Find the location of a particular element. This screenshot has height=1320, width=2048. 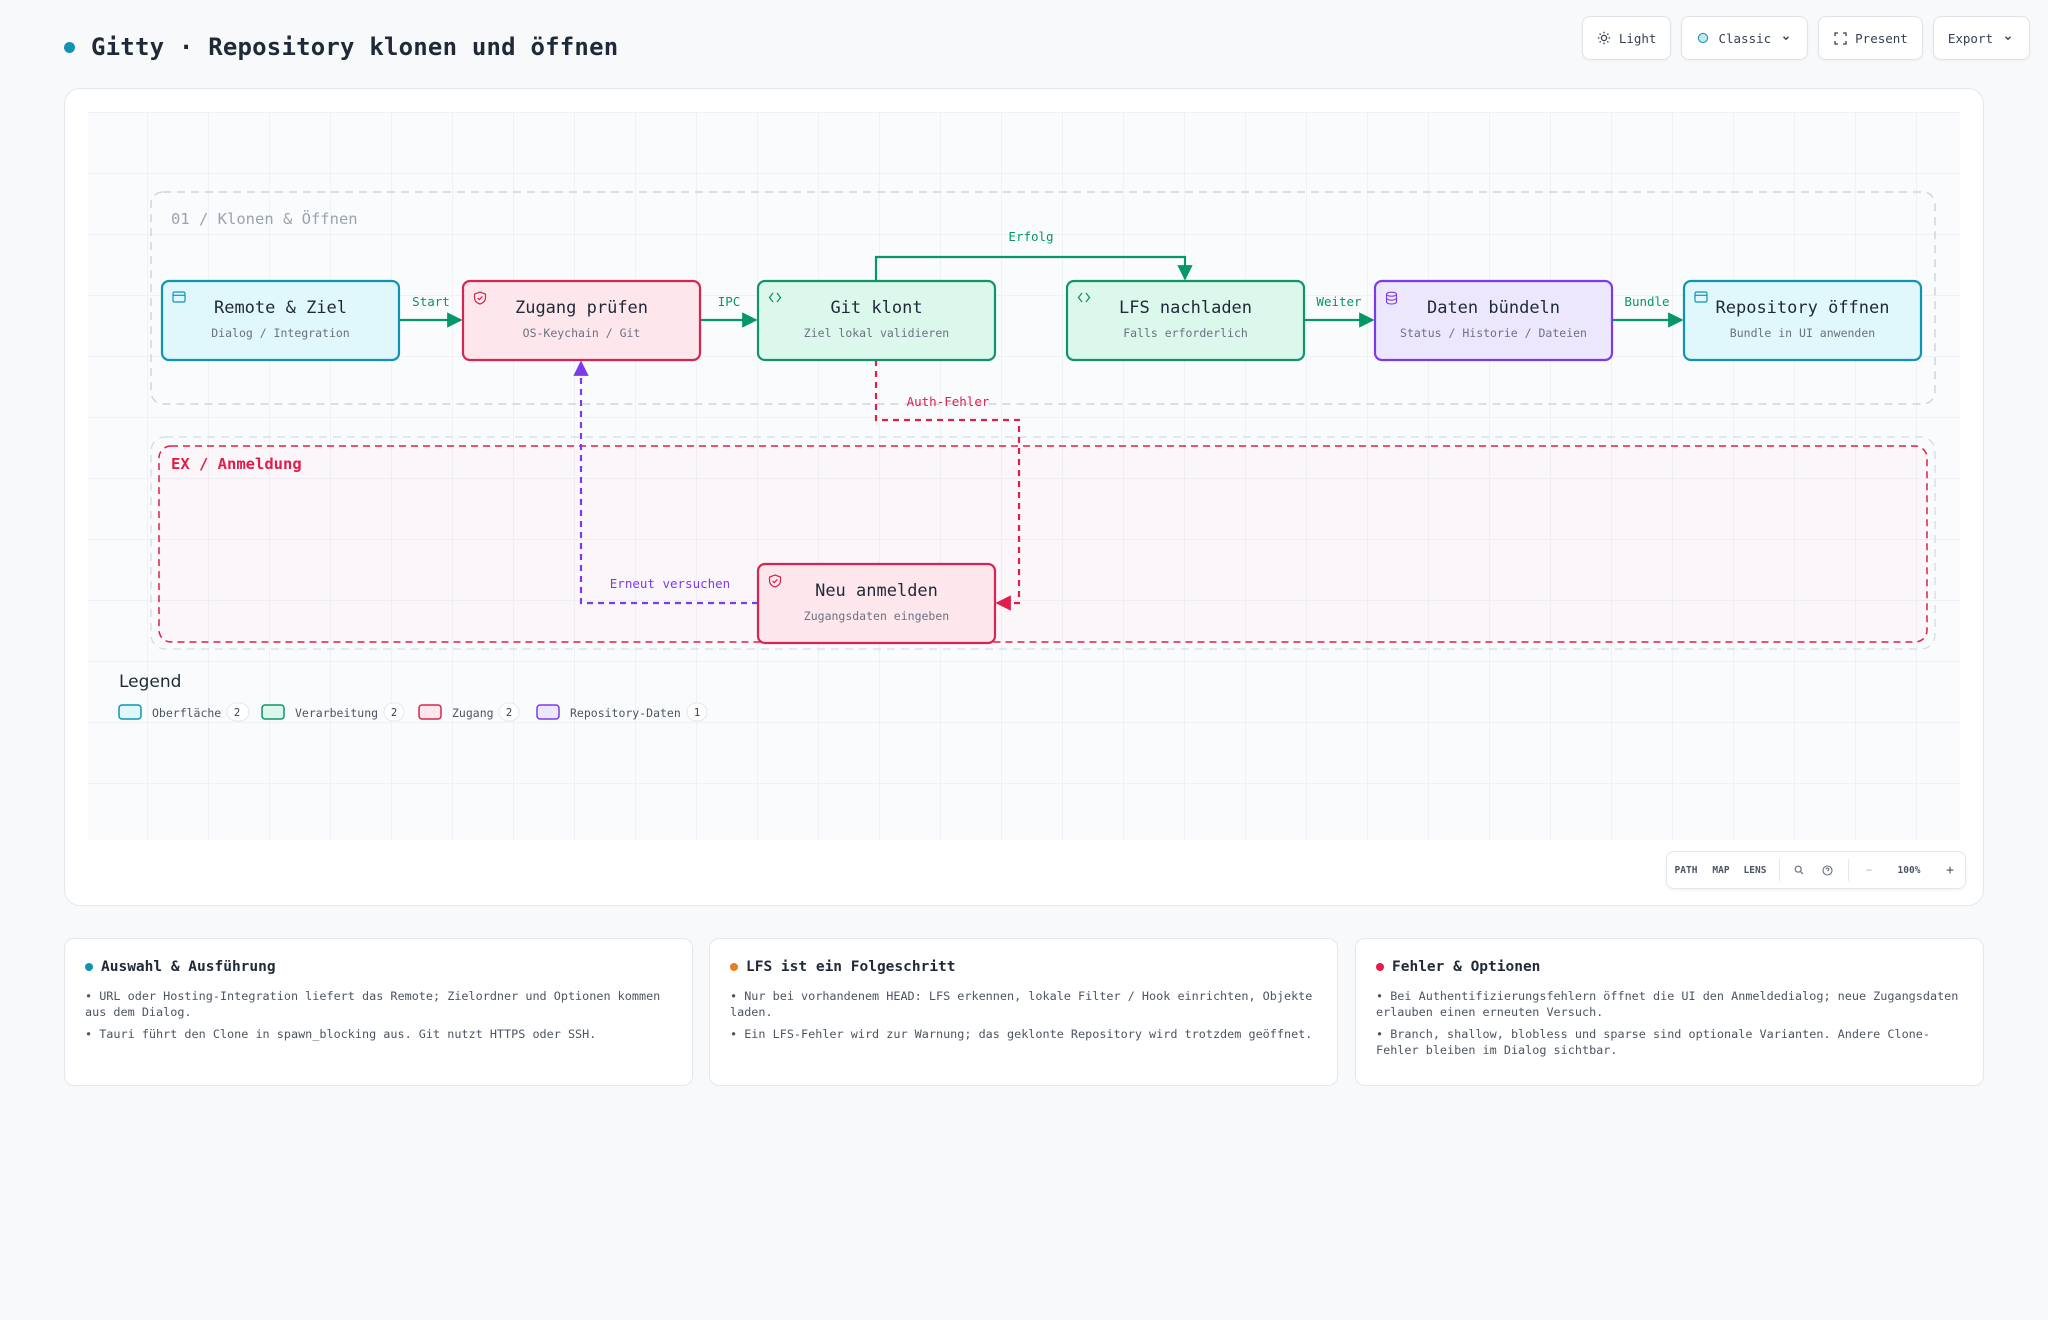

node-zugang: Zugang prüfen OS-Keychain / Git is located at coordinates (581, 320).